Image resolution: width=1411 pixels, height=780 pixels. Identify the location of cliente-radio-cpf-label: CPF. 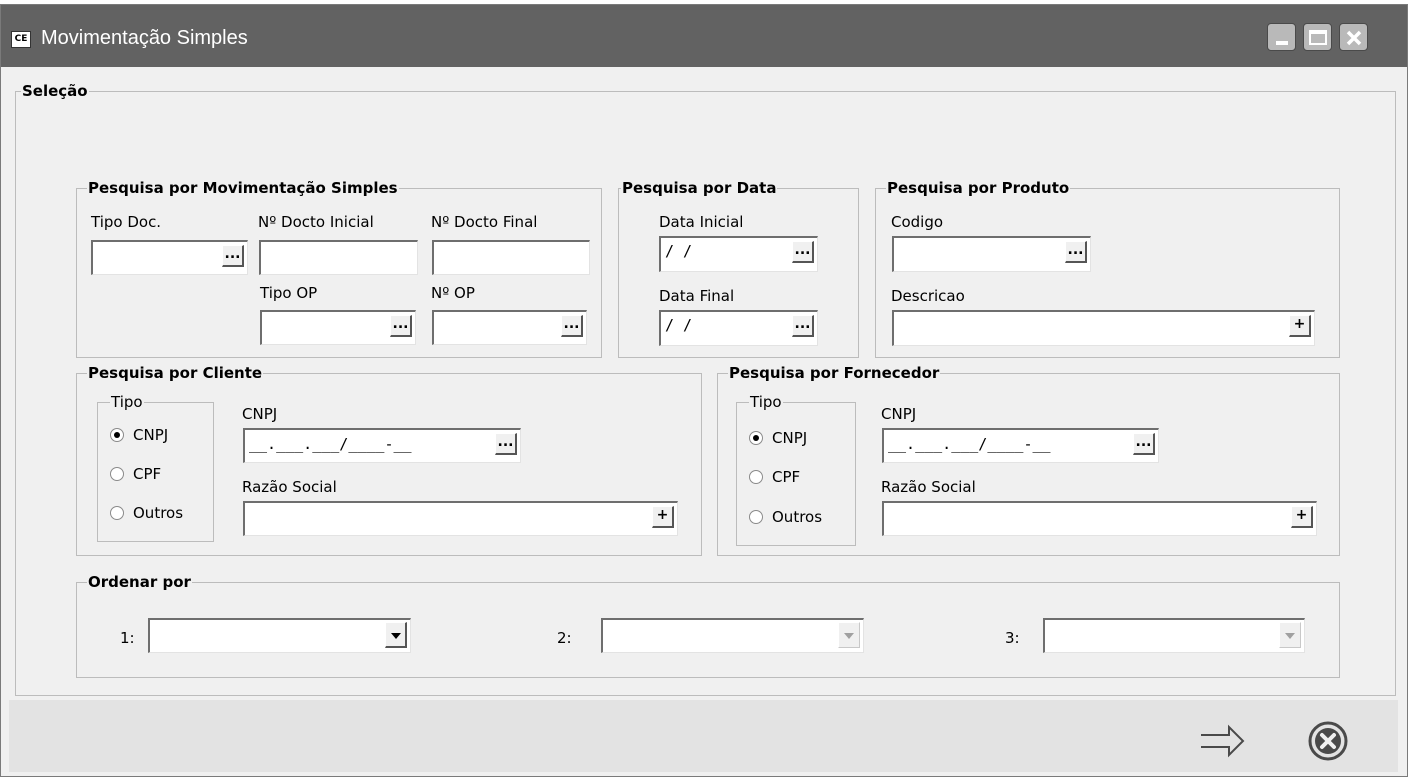
(147, 474).